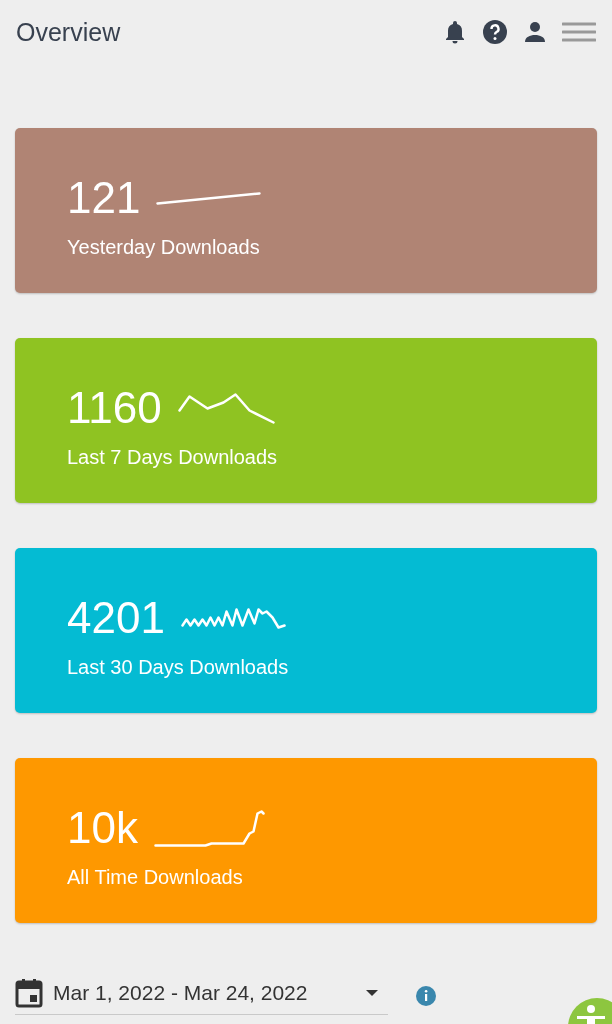 The width and height of the screenshot is (612, 1024). What do you see at coordinates (201, 993) in the screenshot?
I see `date-range-field: Mar 1, 2022 - Mar 24, 2022` at bounding box center [201, 993].